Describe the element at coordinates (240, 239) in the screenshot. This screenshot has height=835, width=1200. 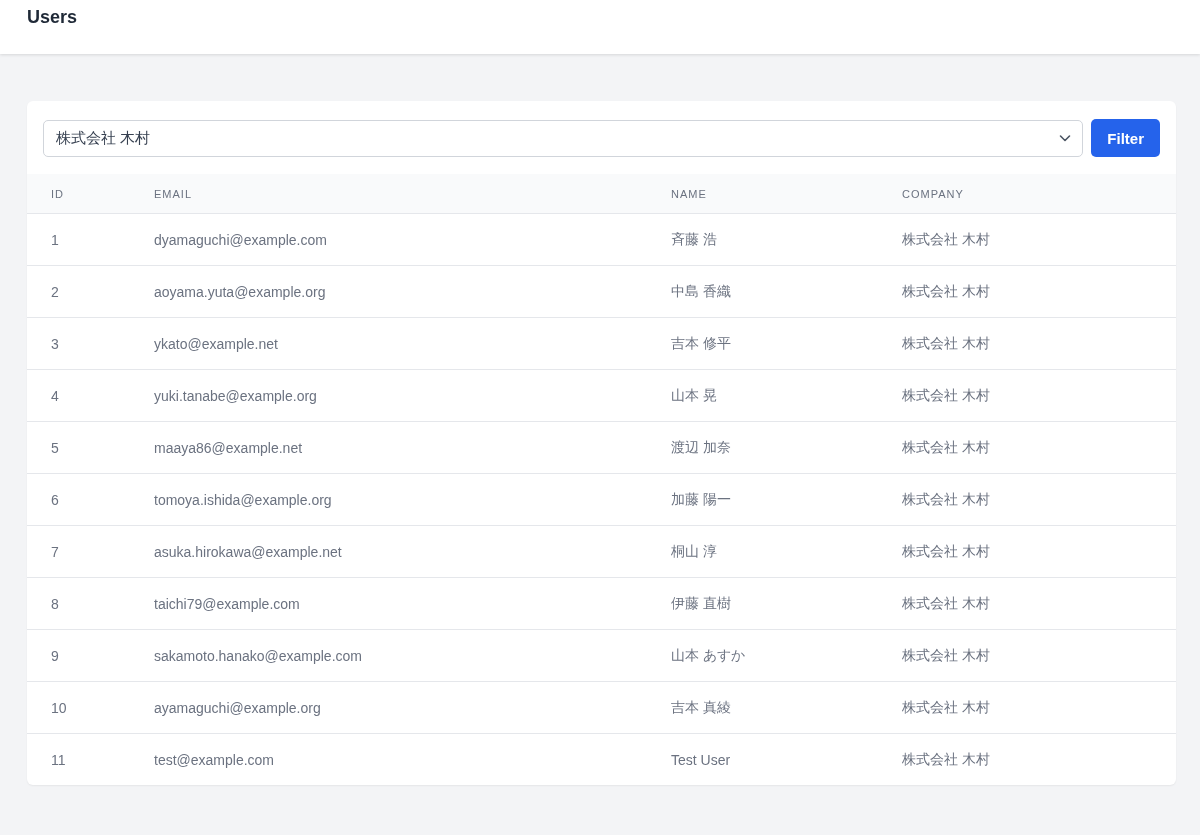
I see `user-email: dyamaguchi@example.com` at that location.